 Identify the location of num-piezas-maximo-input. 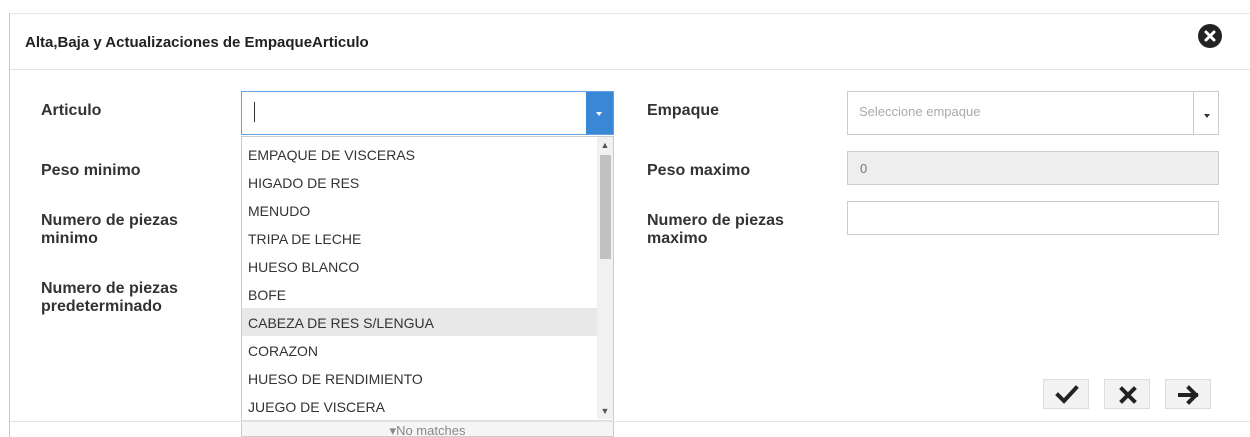
(1033, 218).